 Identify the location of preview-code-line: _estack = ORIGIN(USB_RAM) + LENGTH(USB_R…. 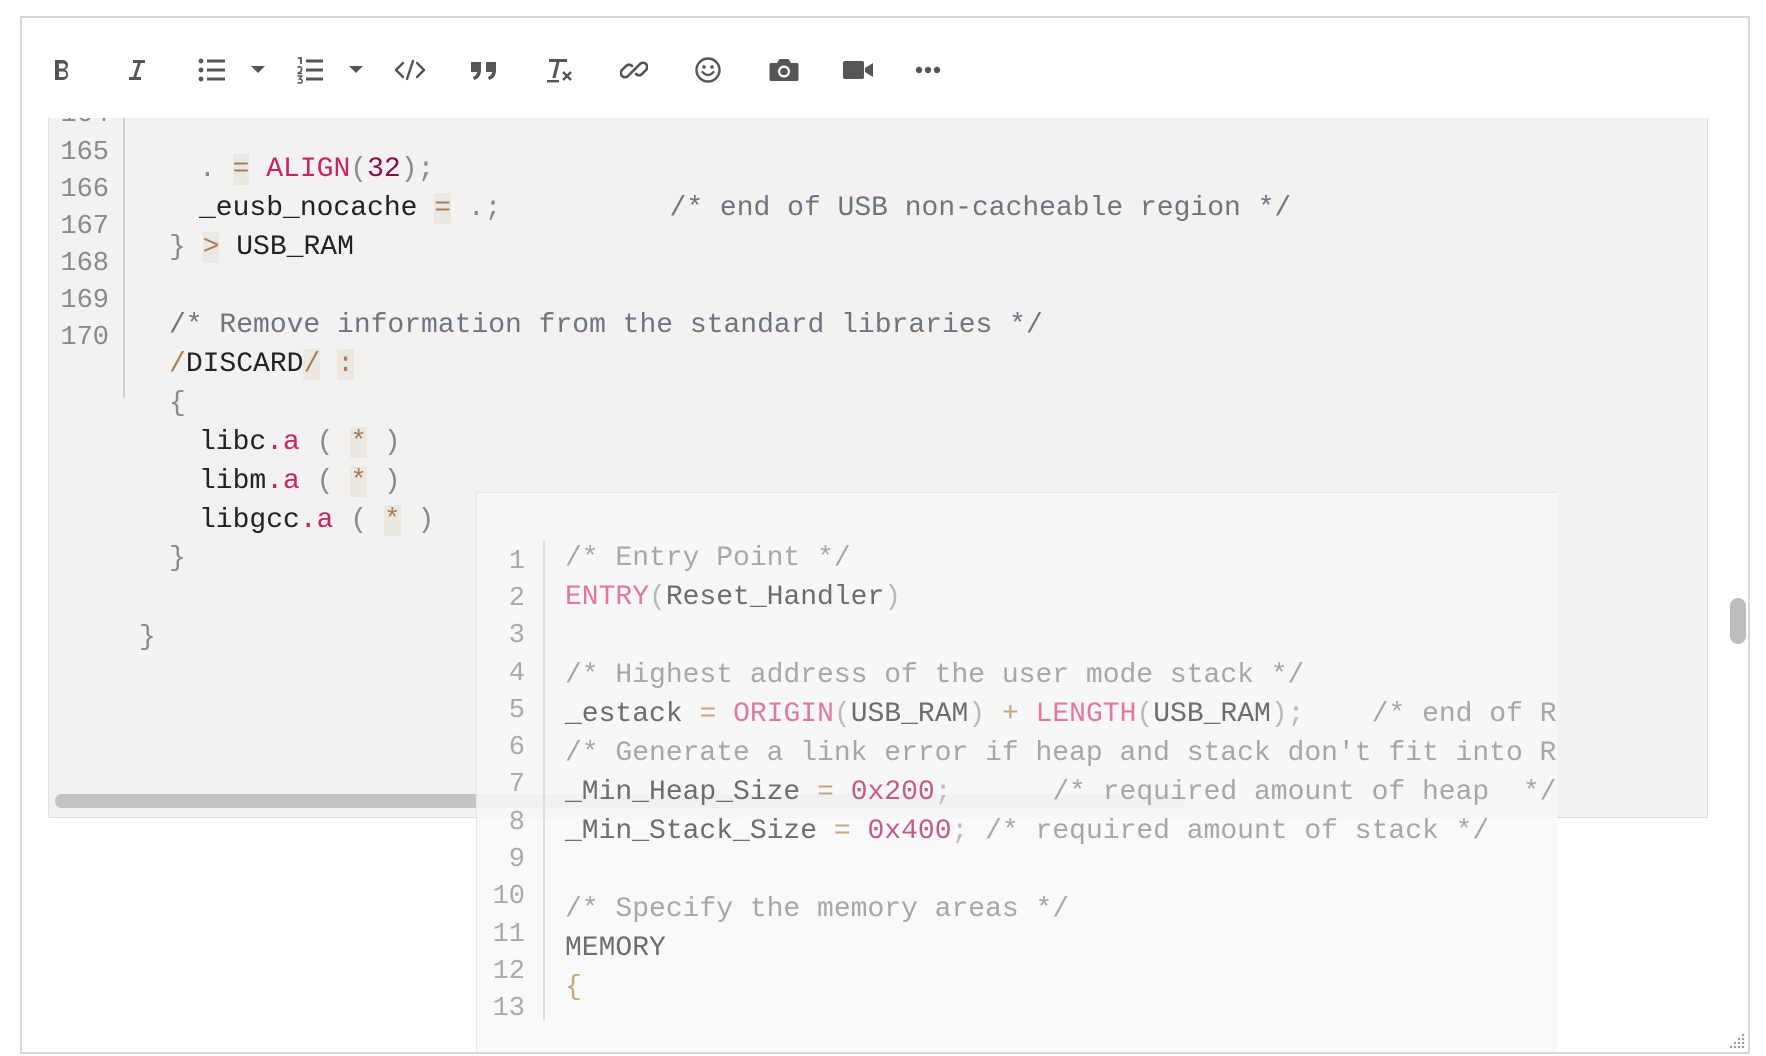
(1061, 714).